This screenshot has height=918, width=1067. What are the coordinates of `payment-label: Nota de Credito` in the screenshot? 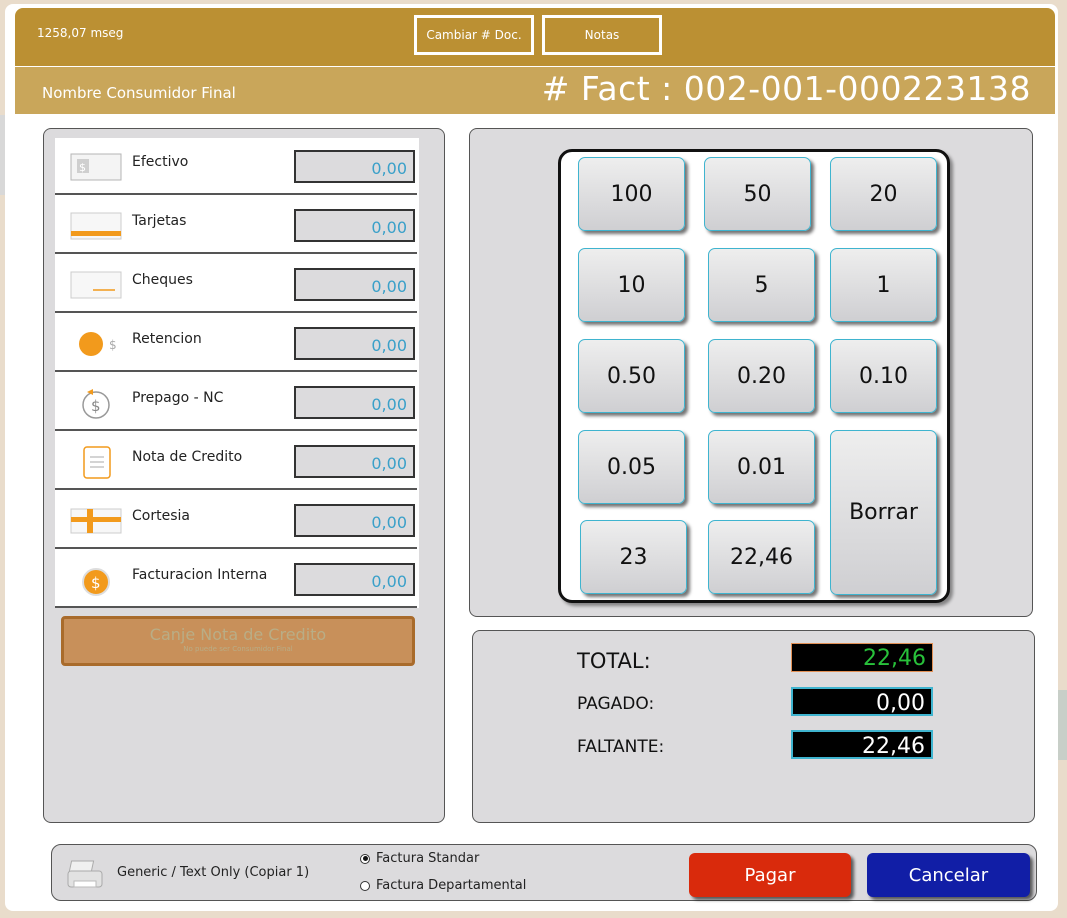 It's located at (187, 457).